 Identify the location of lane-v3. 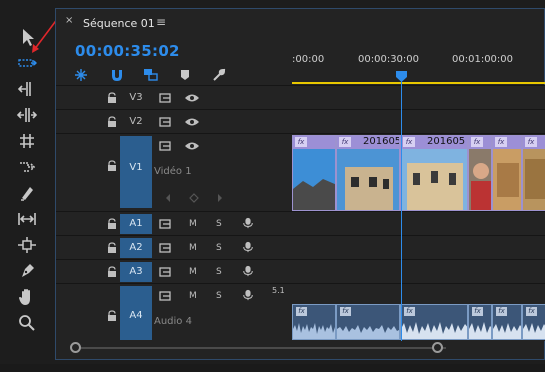
(418, 97).